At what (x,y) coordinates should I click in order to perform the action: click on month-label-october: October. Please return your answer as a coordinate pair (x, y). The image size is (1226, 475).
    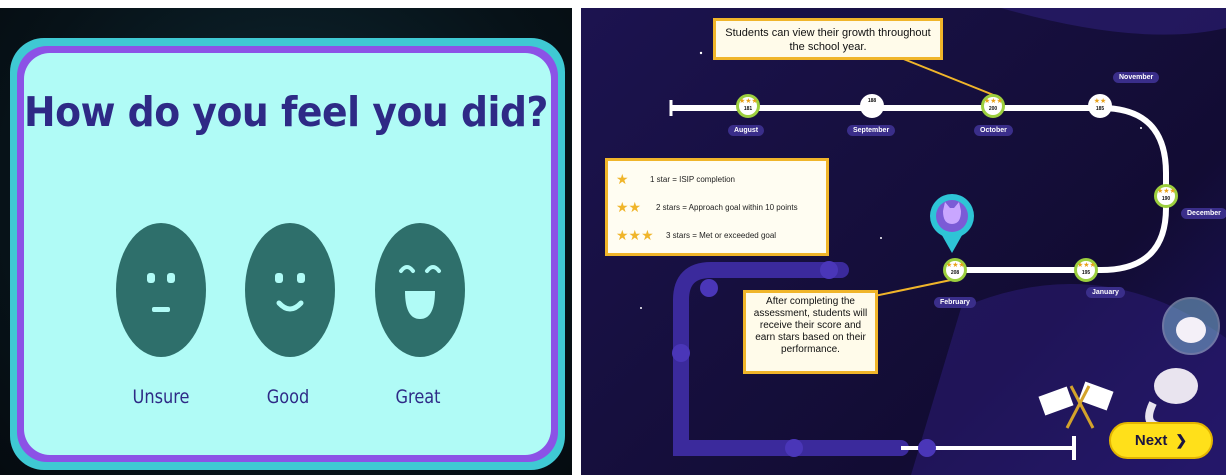
    Looking at the image, I should click on (993, 130).